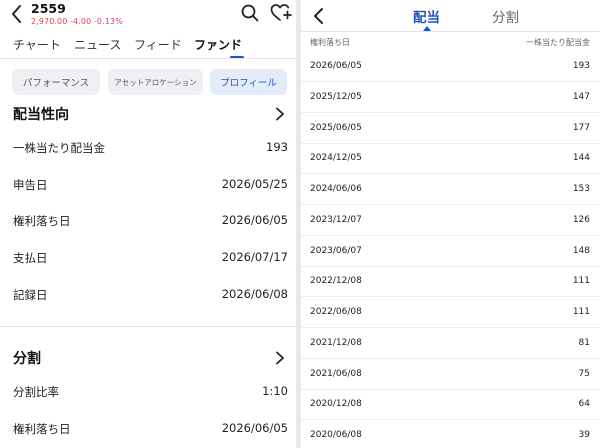  What do you see at coordinates (30, 185) in the screenshot?
I see `row-label: 申告日` at bounding box center [30, 185].